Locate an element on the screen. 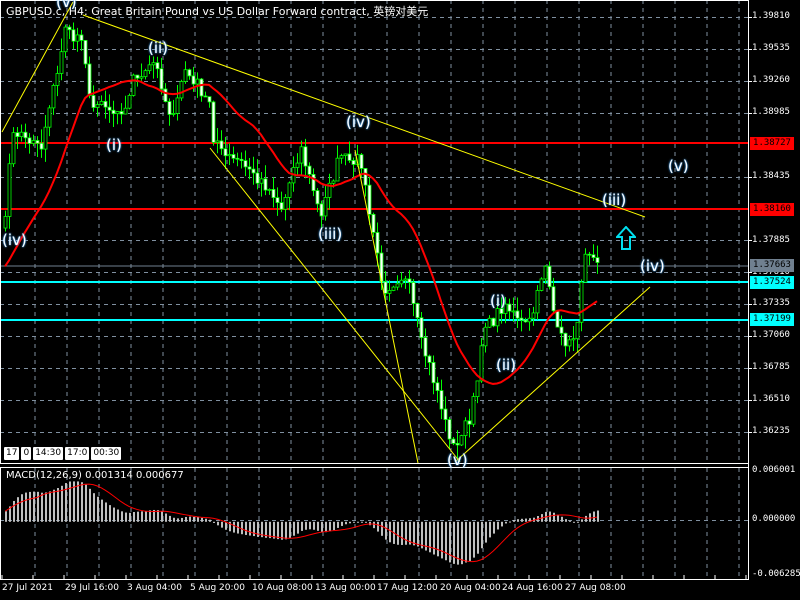 This screenshot has width=800, height=600. period-separator-bar: 17 0 14:30 17:0 00:30 is located at coordinates (63, 453).